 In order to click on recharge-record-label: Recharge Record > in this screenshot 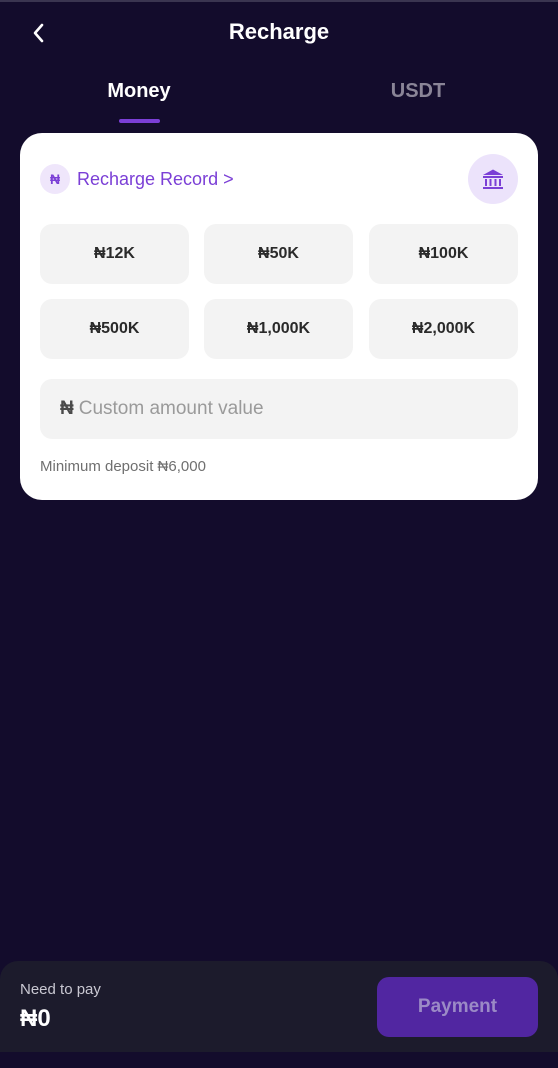, I will do `click(155, 178)`.